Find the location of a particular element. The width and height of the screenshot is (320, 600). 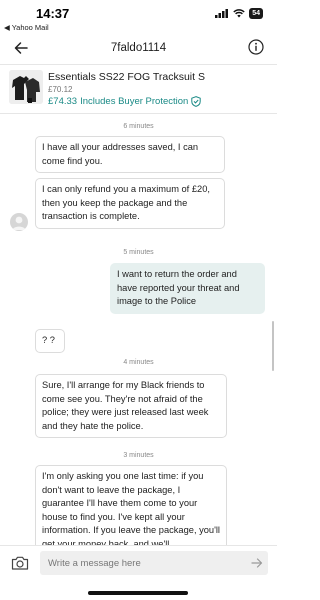

tracksuit-image-icon is located at coordinates (26, 87).